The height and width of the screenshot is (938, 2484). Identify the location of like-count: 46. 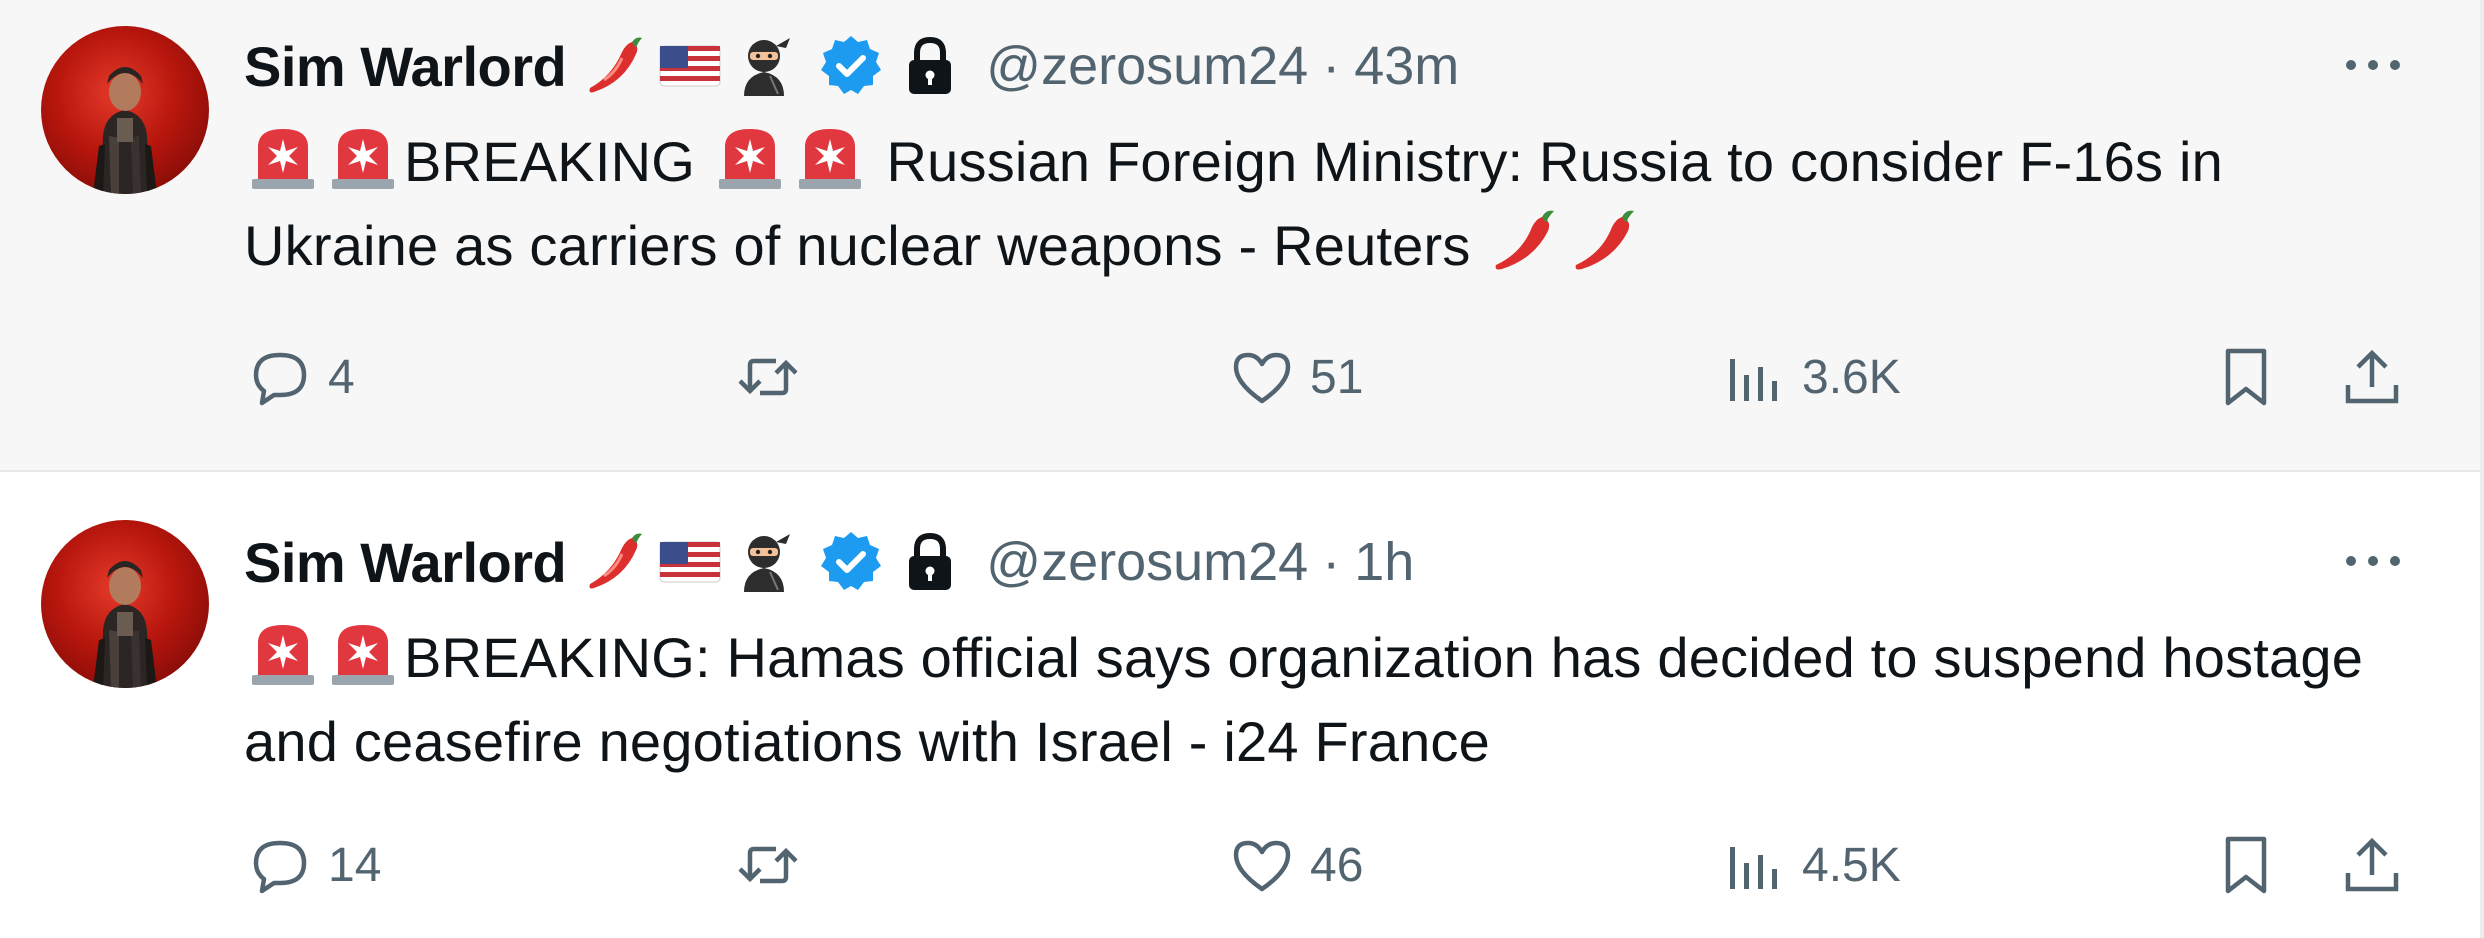
(1337, 865).